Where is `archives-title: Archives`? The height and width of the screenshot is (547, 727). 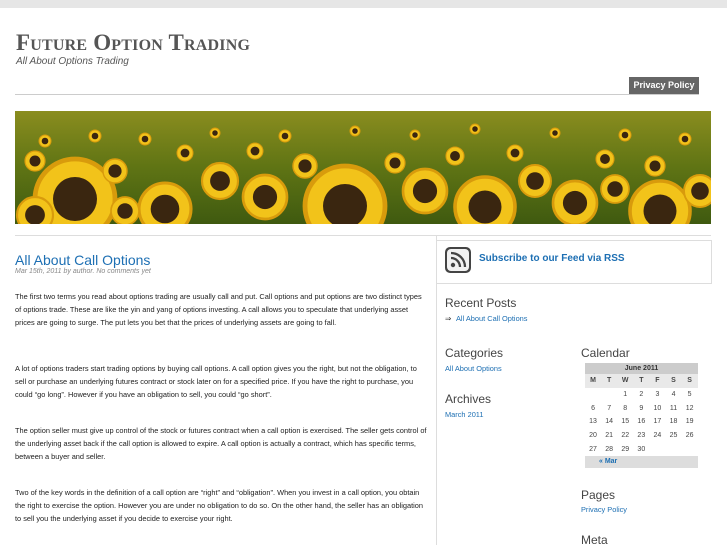 archives-title: Archives is located at coordinates (468, 399).